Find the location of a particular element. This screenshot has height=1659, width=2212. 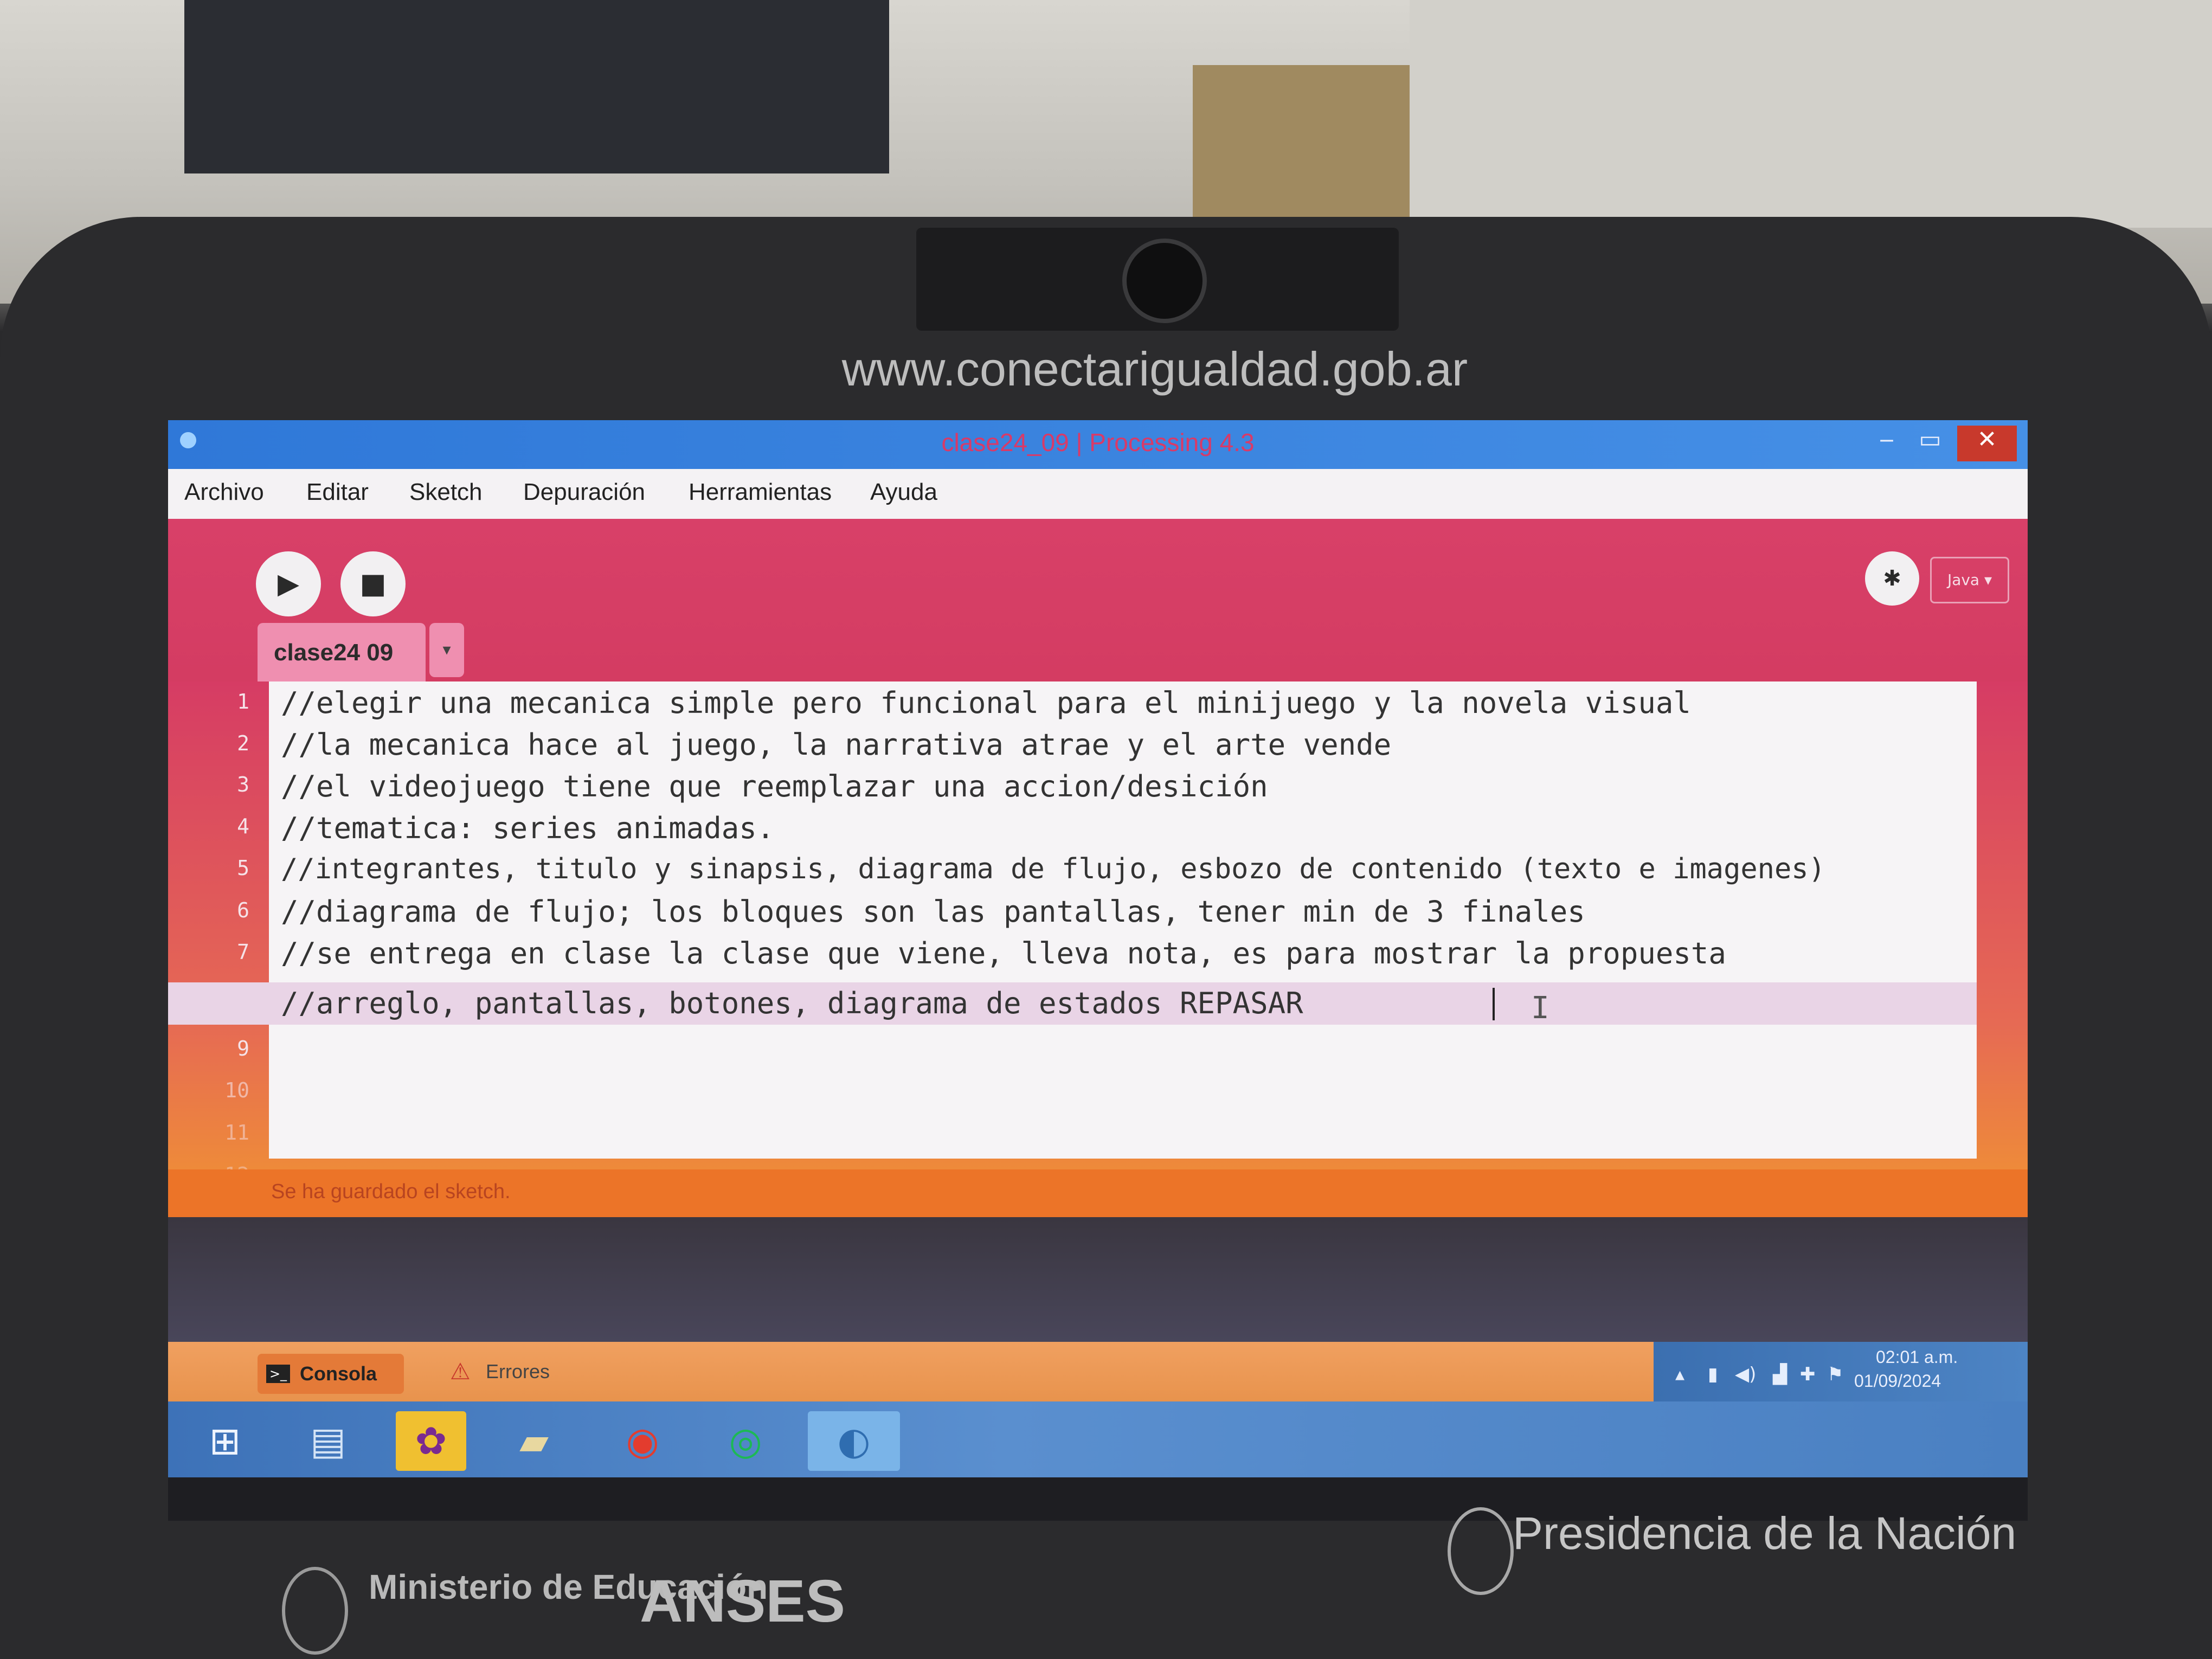

processing-icon: ◐ is located at coordinates (854, 1441).